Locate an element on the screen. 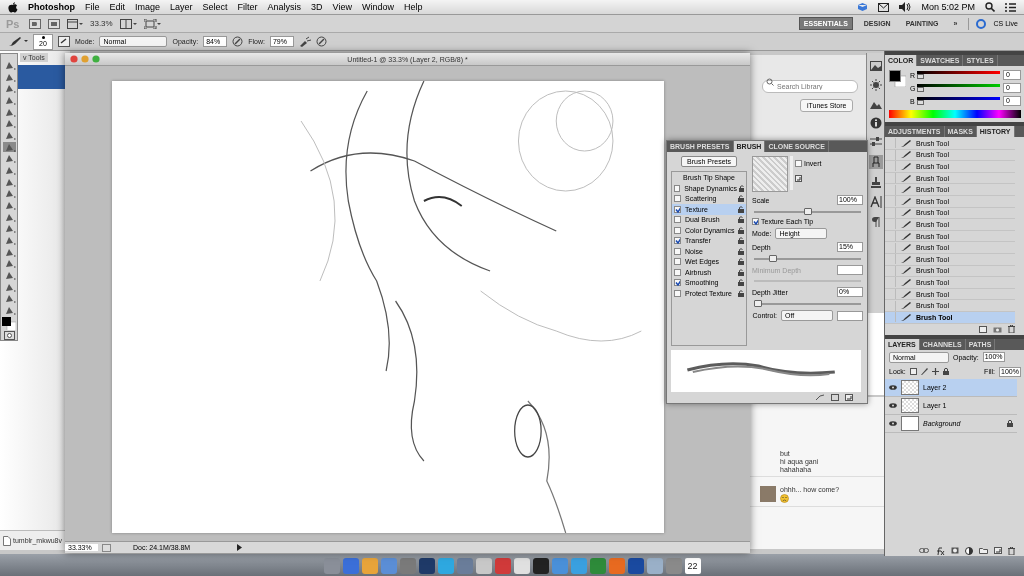  new-item-icon is located at coordinates (849, 397).